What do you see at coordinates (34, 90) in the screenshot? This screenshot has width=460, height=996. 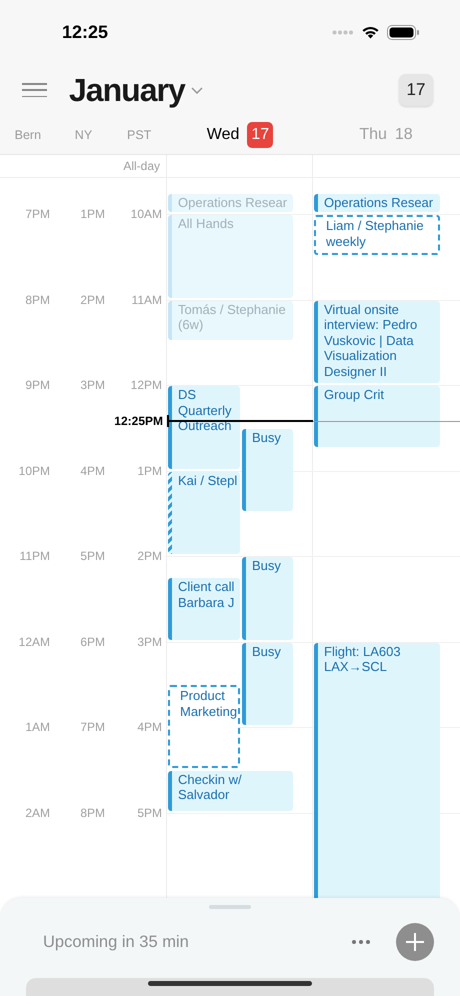 I see `menu-button` at bounding box center [34, 90].